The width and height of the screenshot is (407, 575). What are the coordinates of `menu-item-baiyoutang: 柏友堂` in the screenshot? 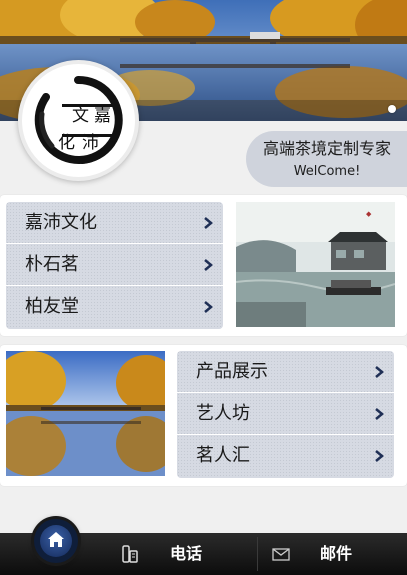 It's located at (114, 307).